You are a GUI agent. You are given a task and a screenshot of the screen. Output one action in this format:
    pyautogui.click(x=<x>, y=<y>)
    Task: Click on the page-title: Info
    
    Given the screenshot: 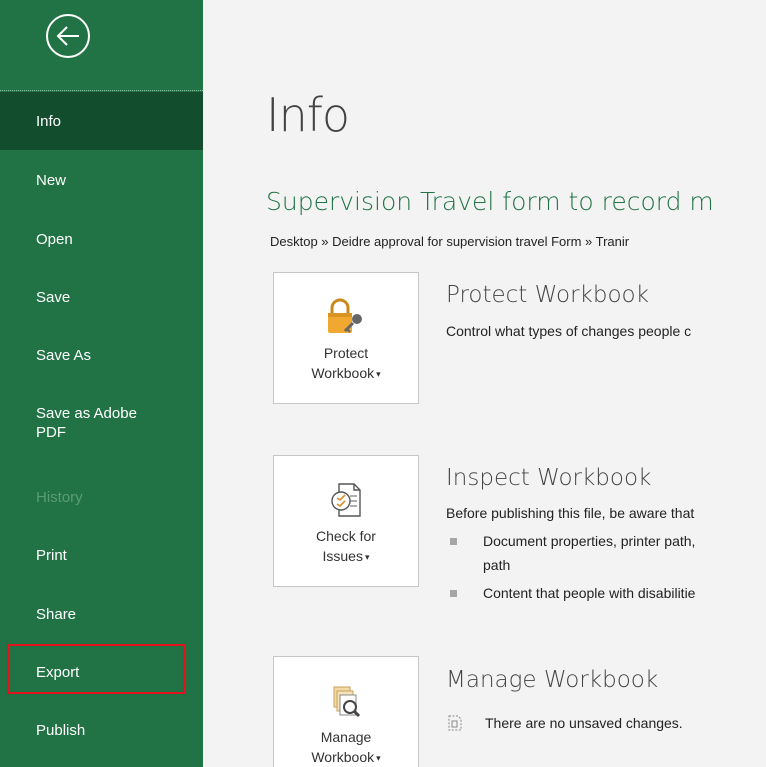 What is the action you would take?
    pyautogui.click(x=308, y=115)
    